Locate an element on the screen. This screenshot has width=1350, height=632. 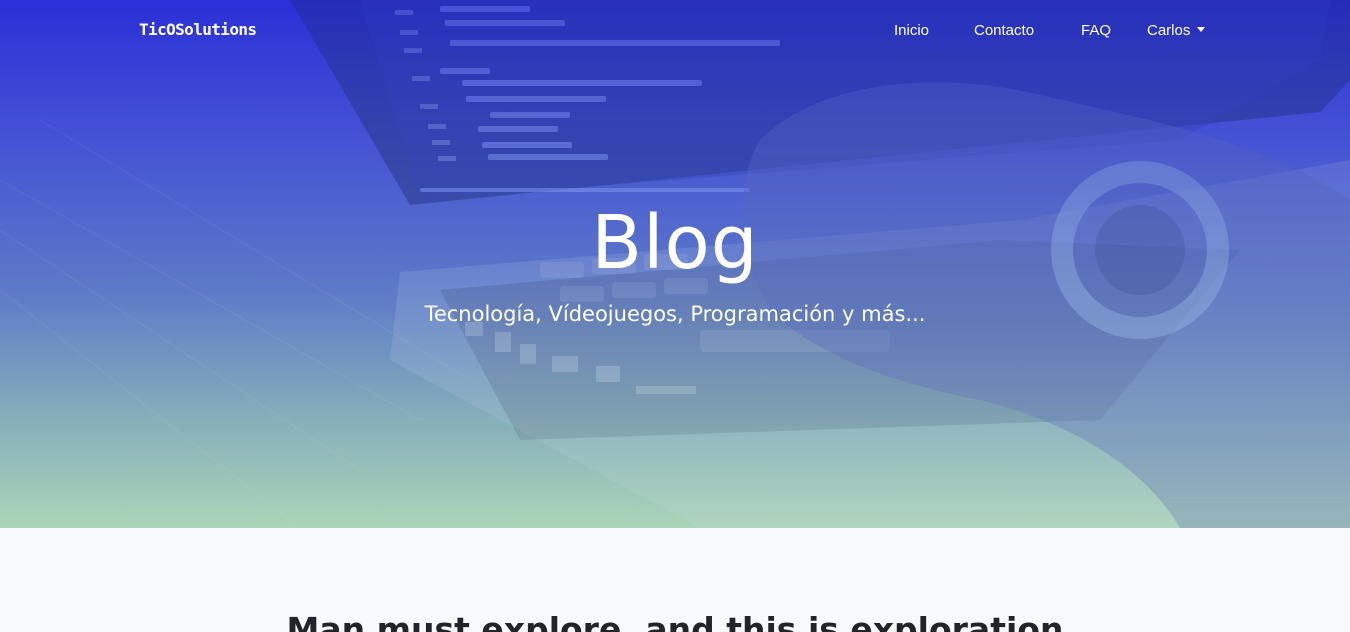
nav-link-contacto: Contacto is located at coordinates (1004, 30).